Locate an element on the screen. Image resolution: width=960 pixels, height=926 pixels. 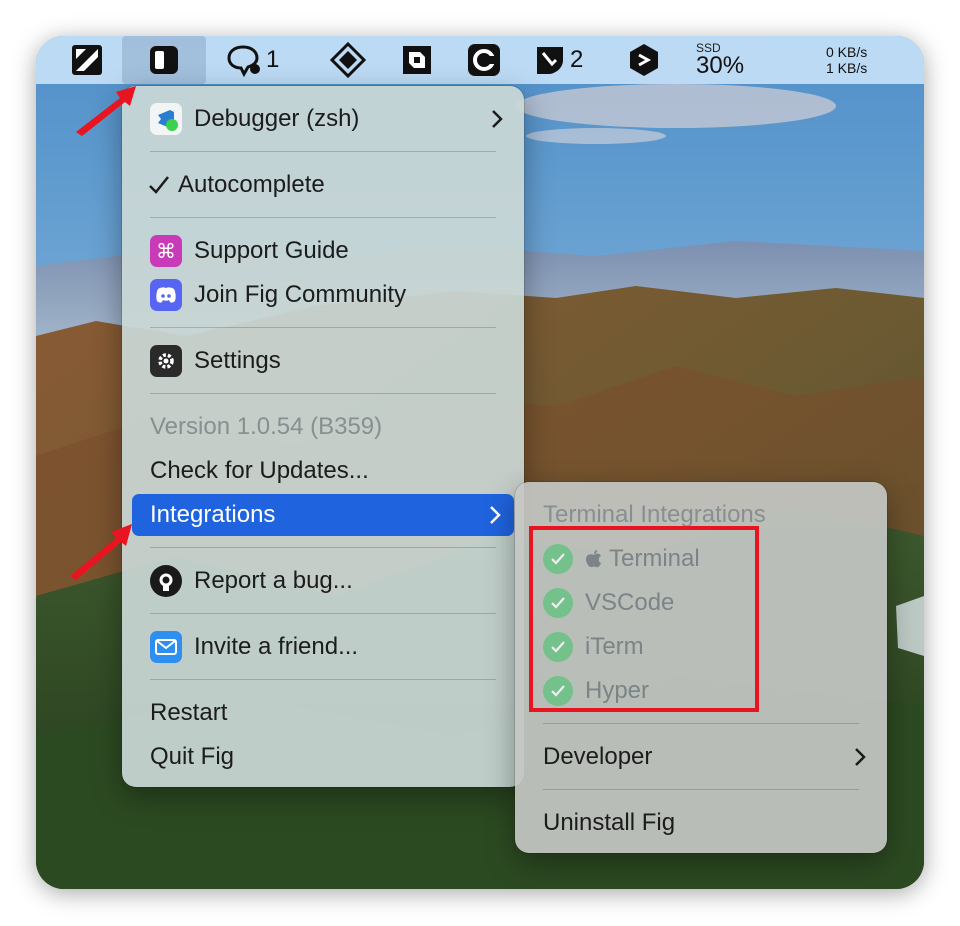
menu-item-join-community: Join Fig Community is located at coordinates (323, 295).